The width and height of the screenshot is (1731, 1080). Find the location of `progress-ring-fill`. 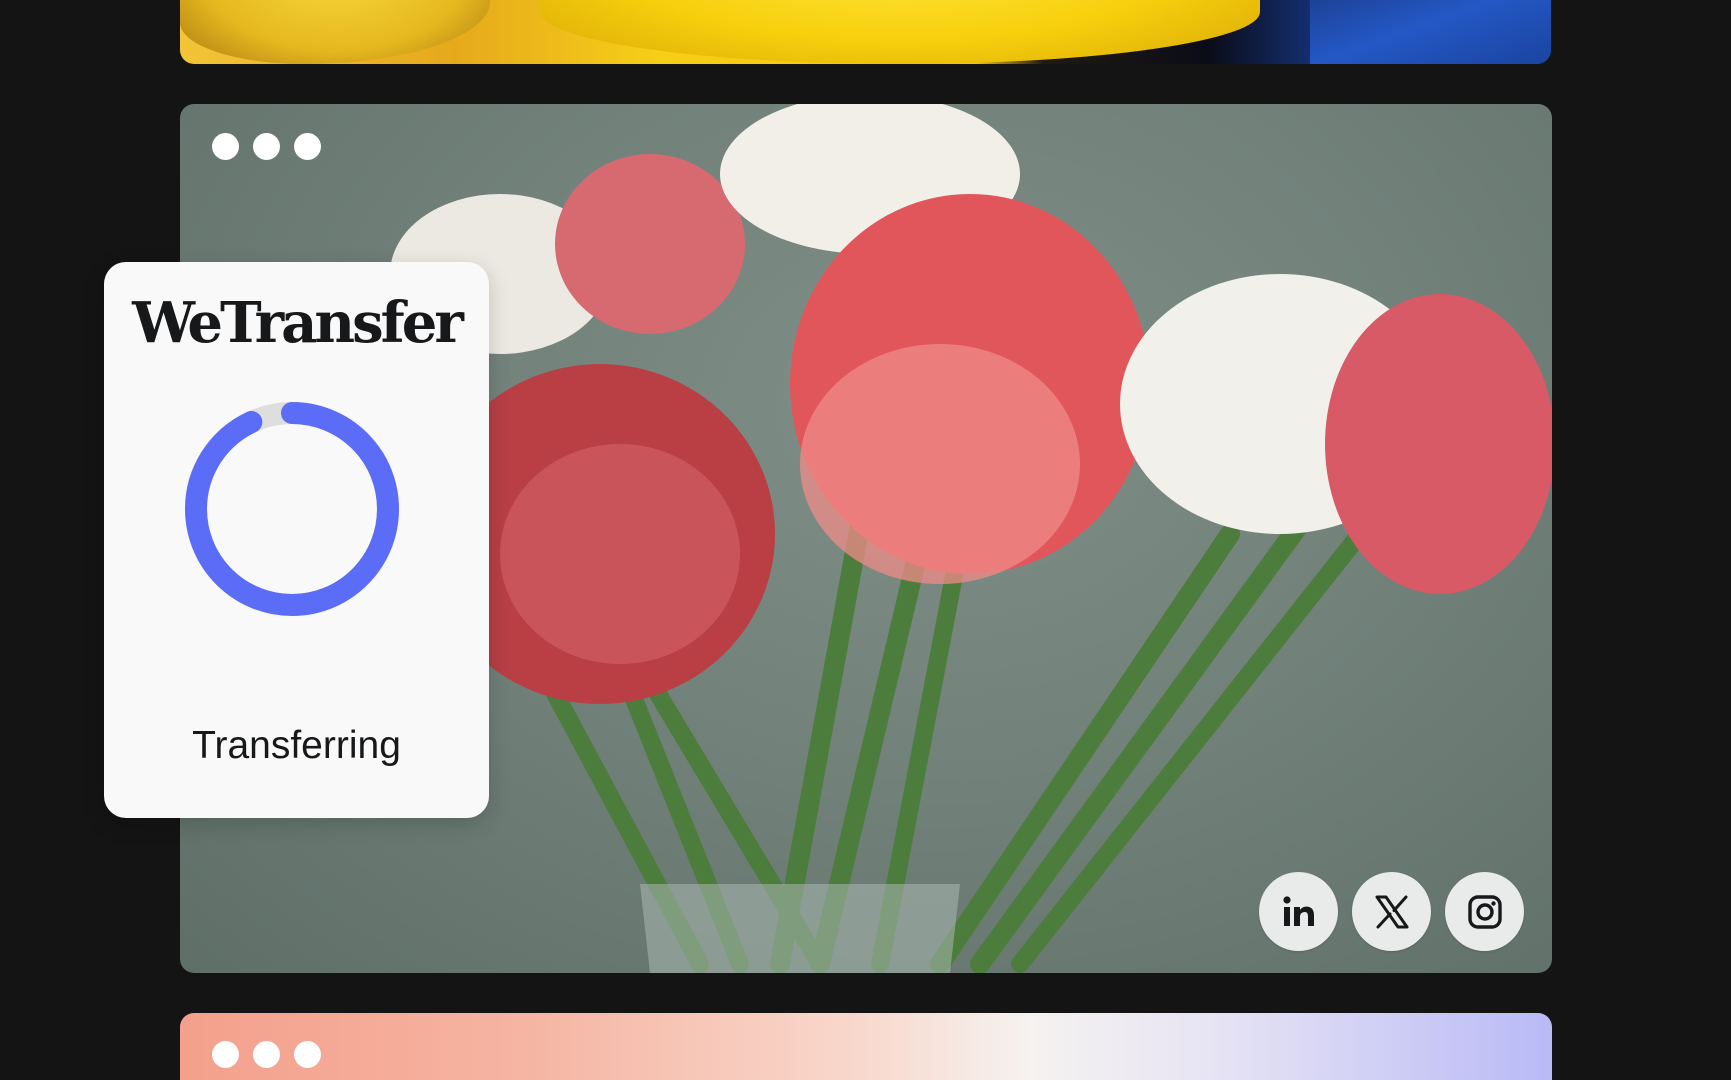

progress-ring-fill is located at coordinates (292, 509).